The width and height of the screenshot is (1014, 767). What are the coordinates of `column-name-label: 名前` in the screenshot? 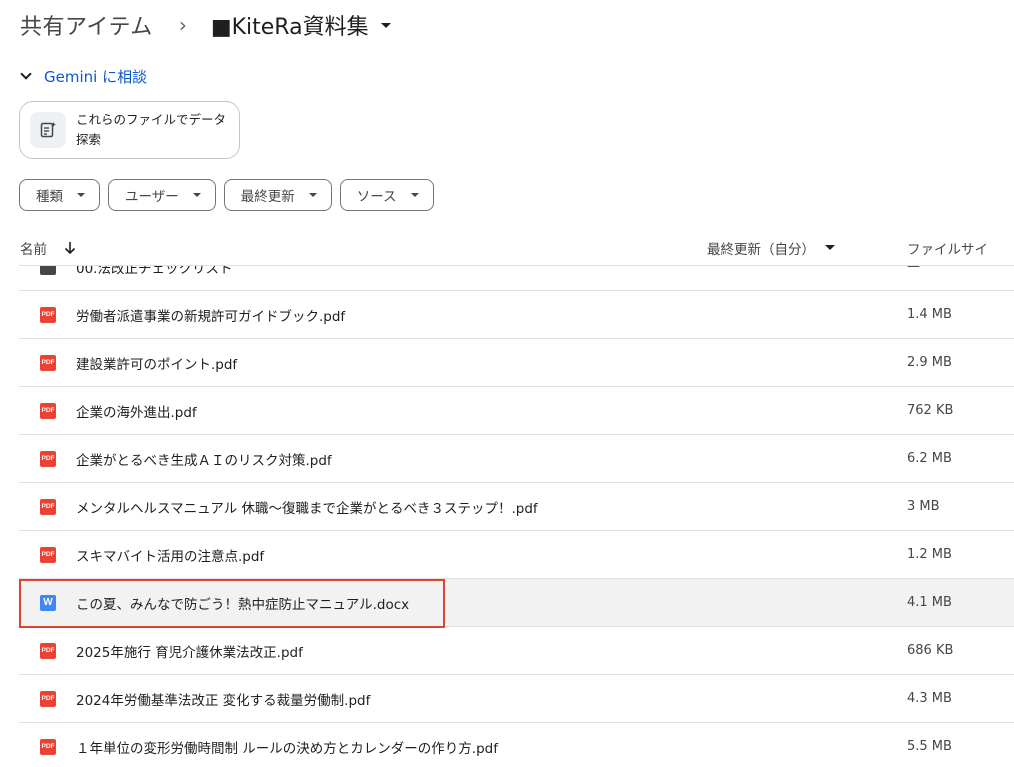 It's located at (33, 249).